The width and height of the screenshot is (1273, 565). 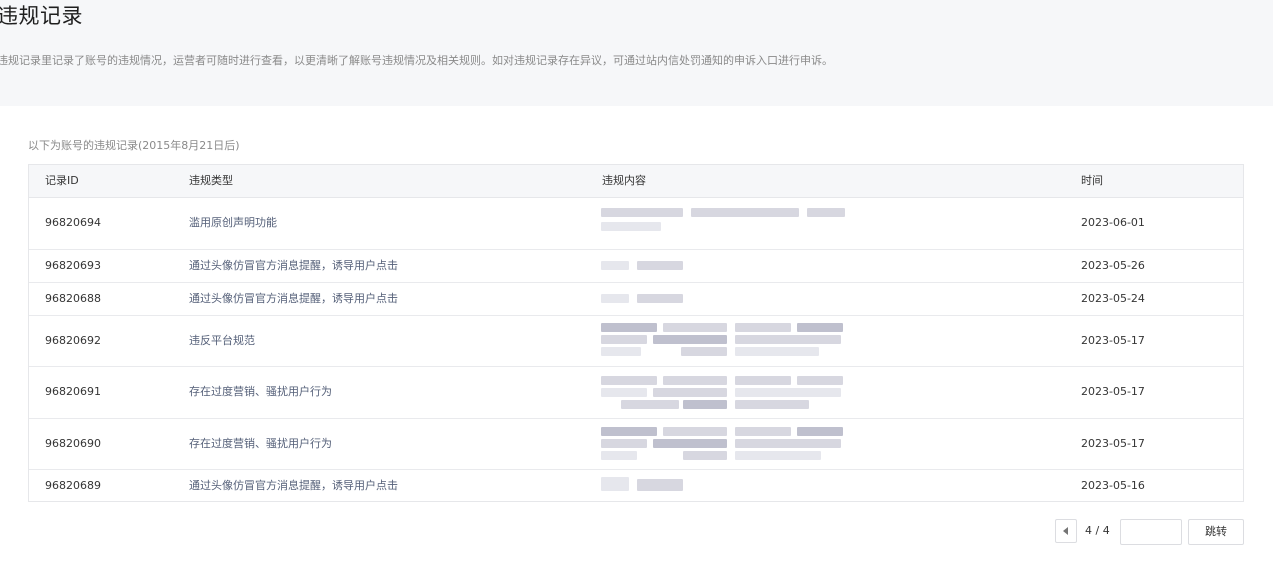 What do you see at coordinates (73, 485) in the screenshot?
I see `record-id: 96820689` at bounding box center [73, 485].